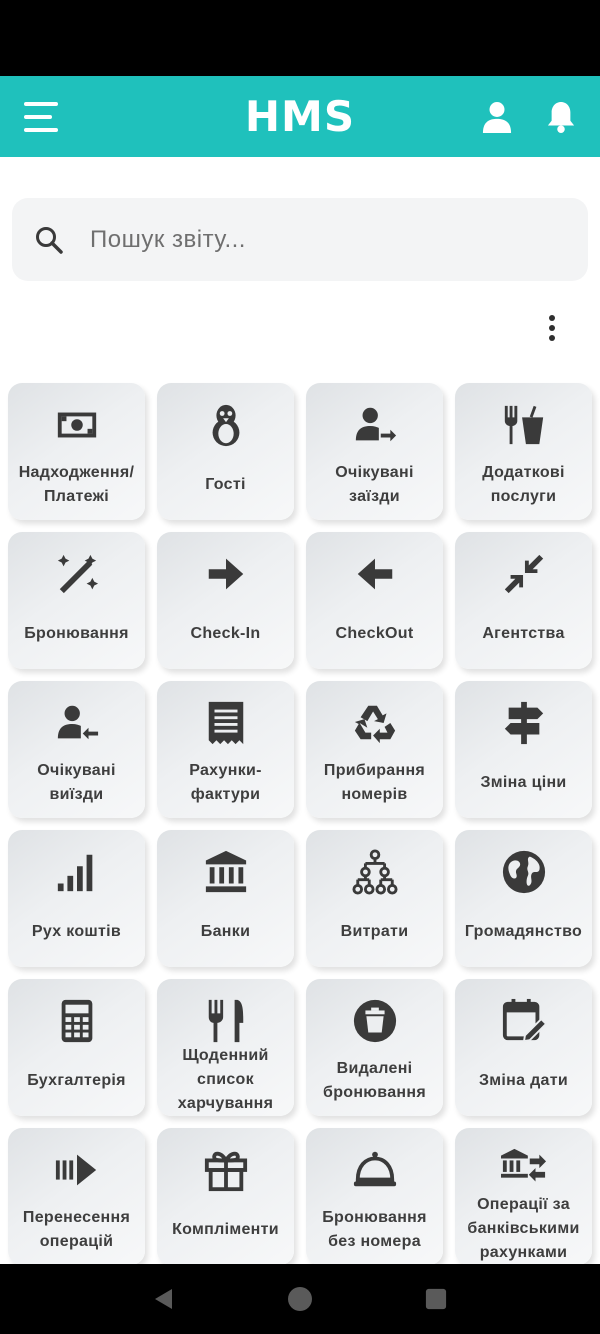 The image size is (600, 1334). I want to click on tile-label: Операції за банківськими рахунками, so click(523, 1228).